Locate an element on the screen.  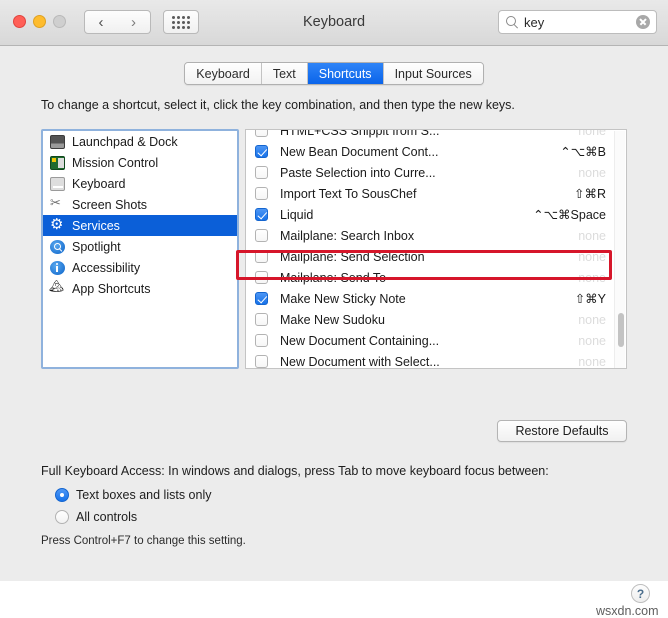
shortcut-label: Mailplane: Send To is located at coordinates (333, 277).